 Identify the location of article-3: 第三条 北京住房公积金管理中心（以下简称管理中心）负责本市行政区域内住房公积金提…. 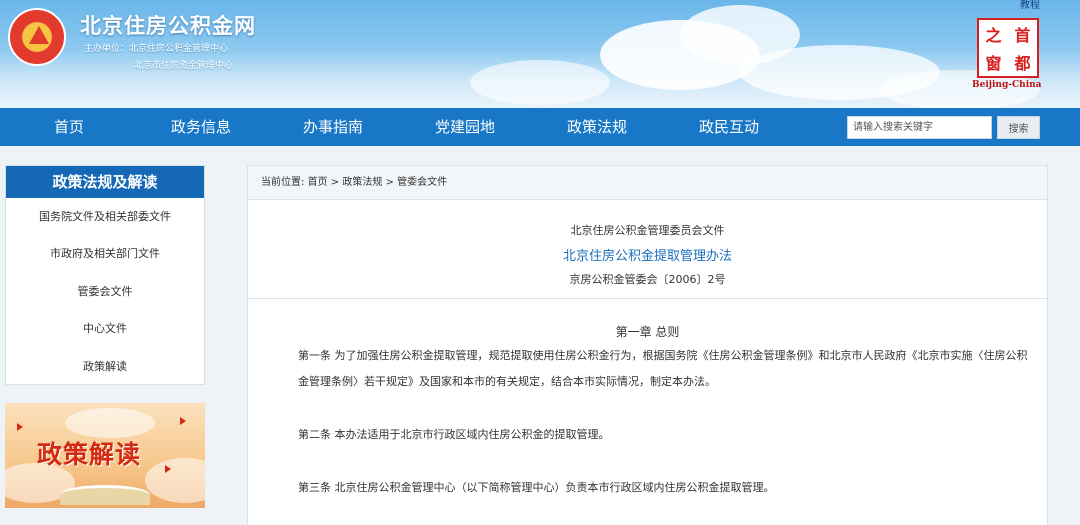
(536, 487).